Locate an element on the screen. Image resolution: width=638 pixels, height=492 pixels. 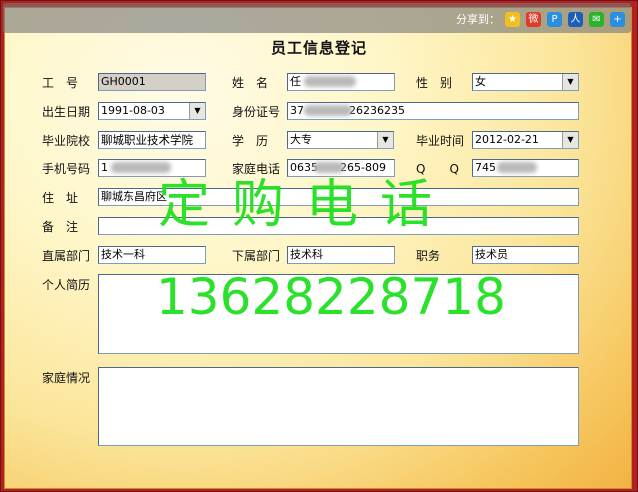
mobile-label: 手机号码 is located at coordinates (66, 169).